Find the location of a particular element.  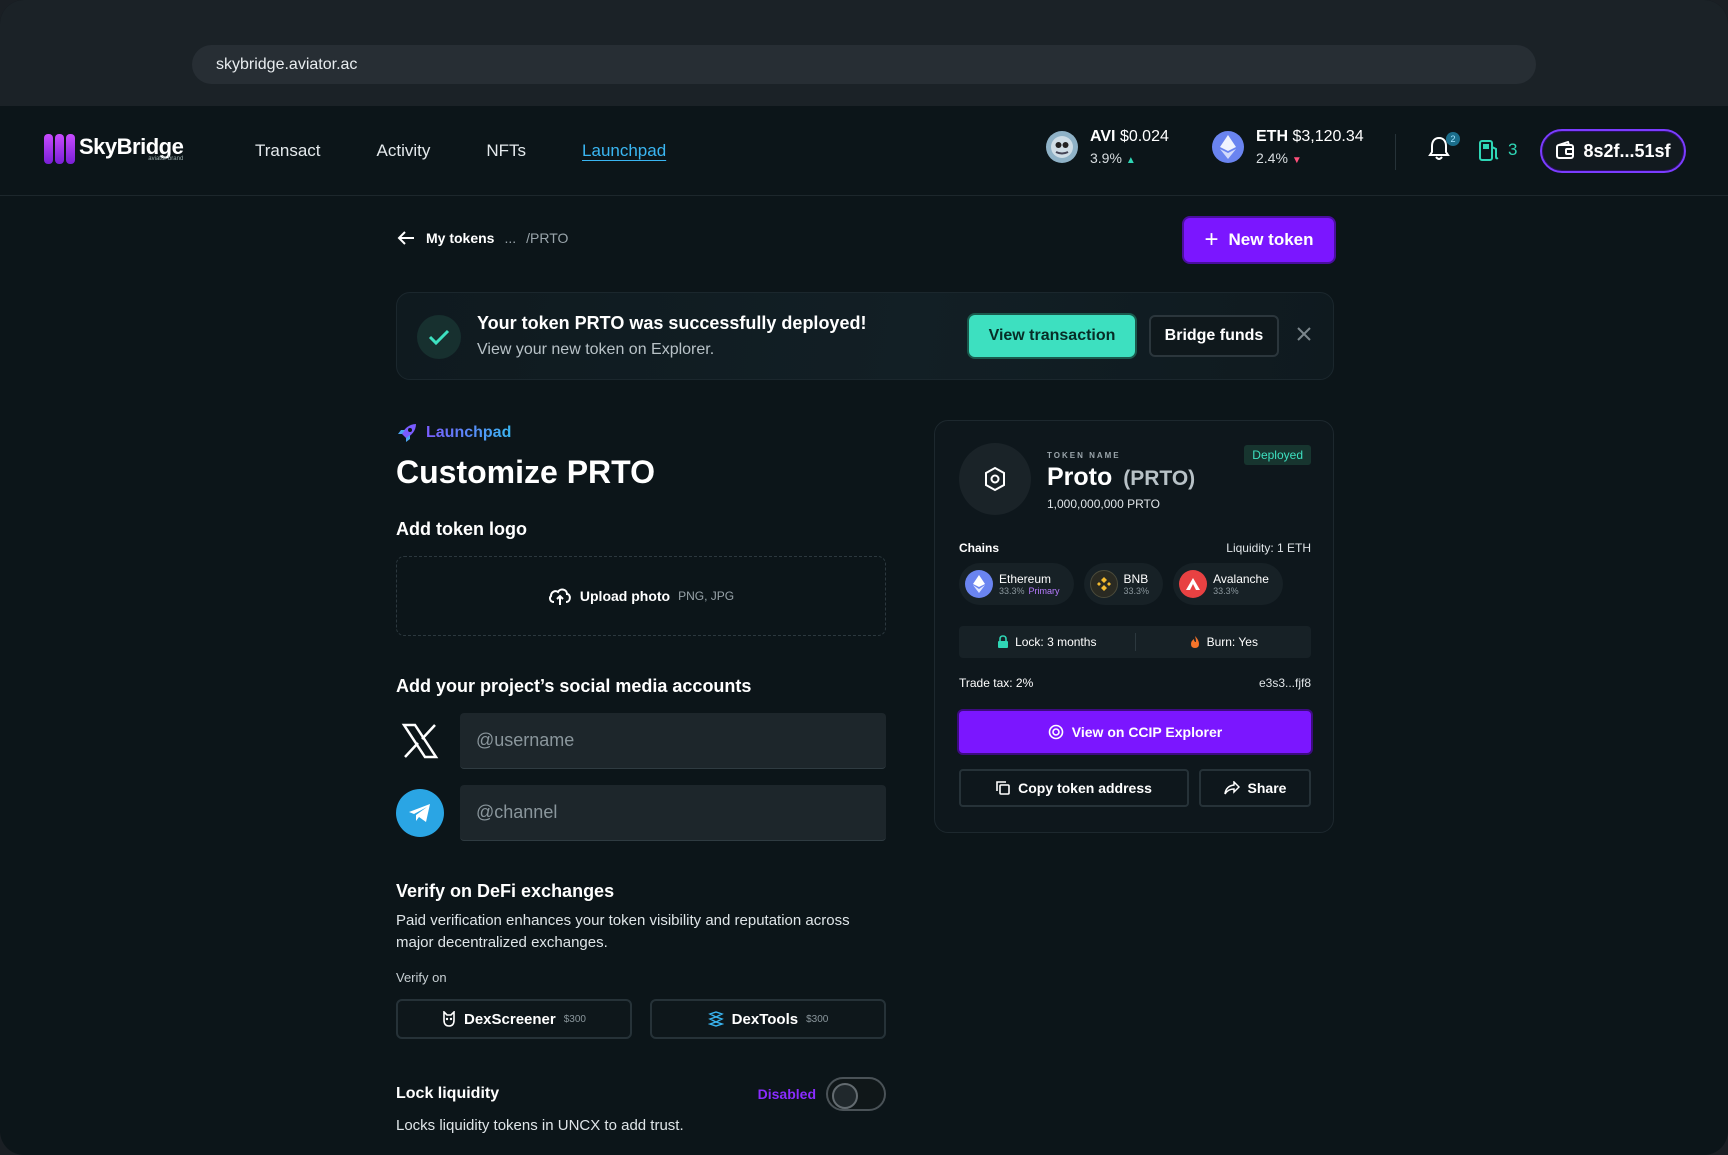

telegram-channel-input: @channel is located at coordinates (673, 813).